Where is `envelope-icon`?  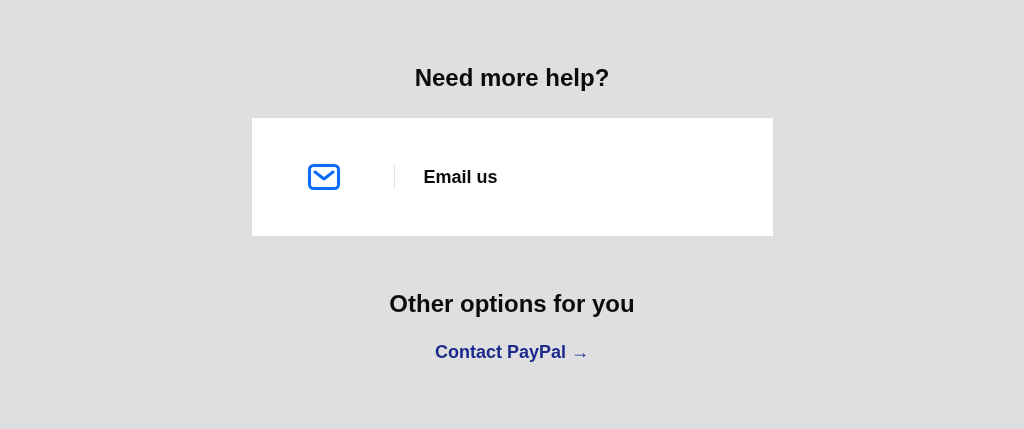 envelope-icon is located at coordinates (323, 177).